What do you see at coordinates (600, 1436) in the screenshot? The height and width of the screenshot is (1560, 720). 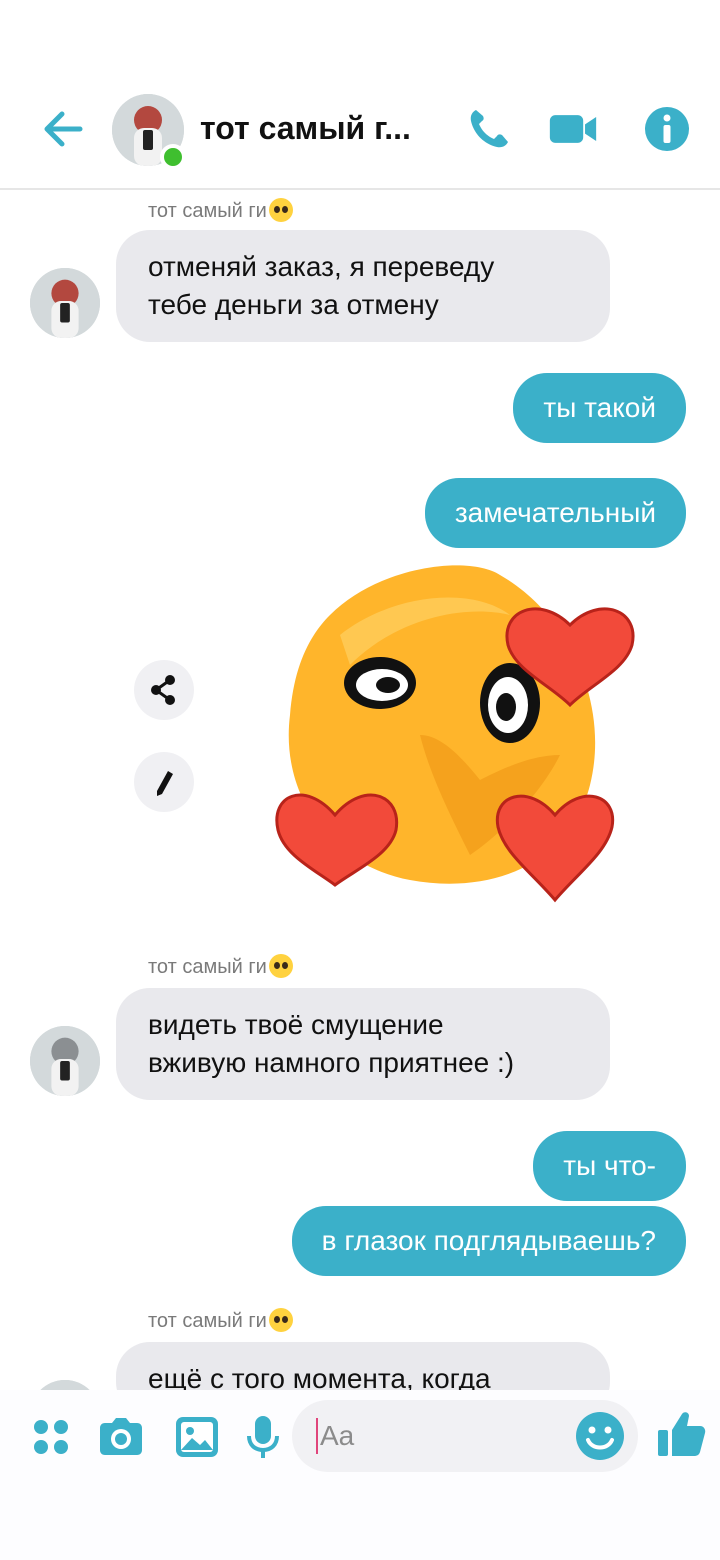 I see `emoji-icon` at bounding box center [600, 1436].